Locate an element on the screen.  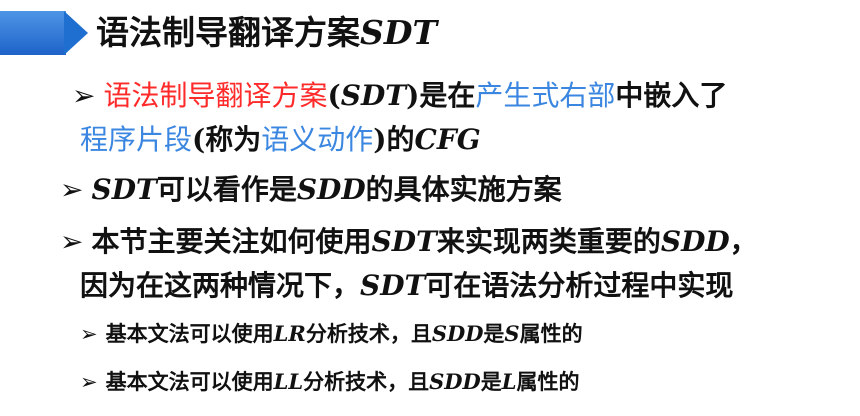
bullet-2: ➢ SDT可以看作是SDD的具体实施方案 is located at coordinates (311, 188).